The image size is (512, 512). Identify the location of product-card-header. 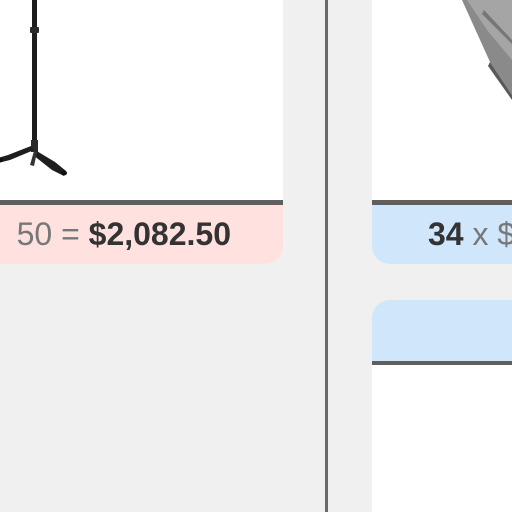
(442, 330).